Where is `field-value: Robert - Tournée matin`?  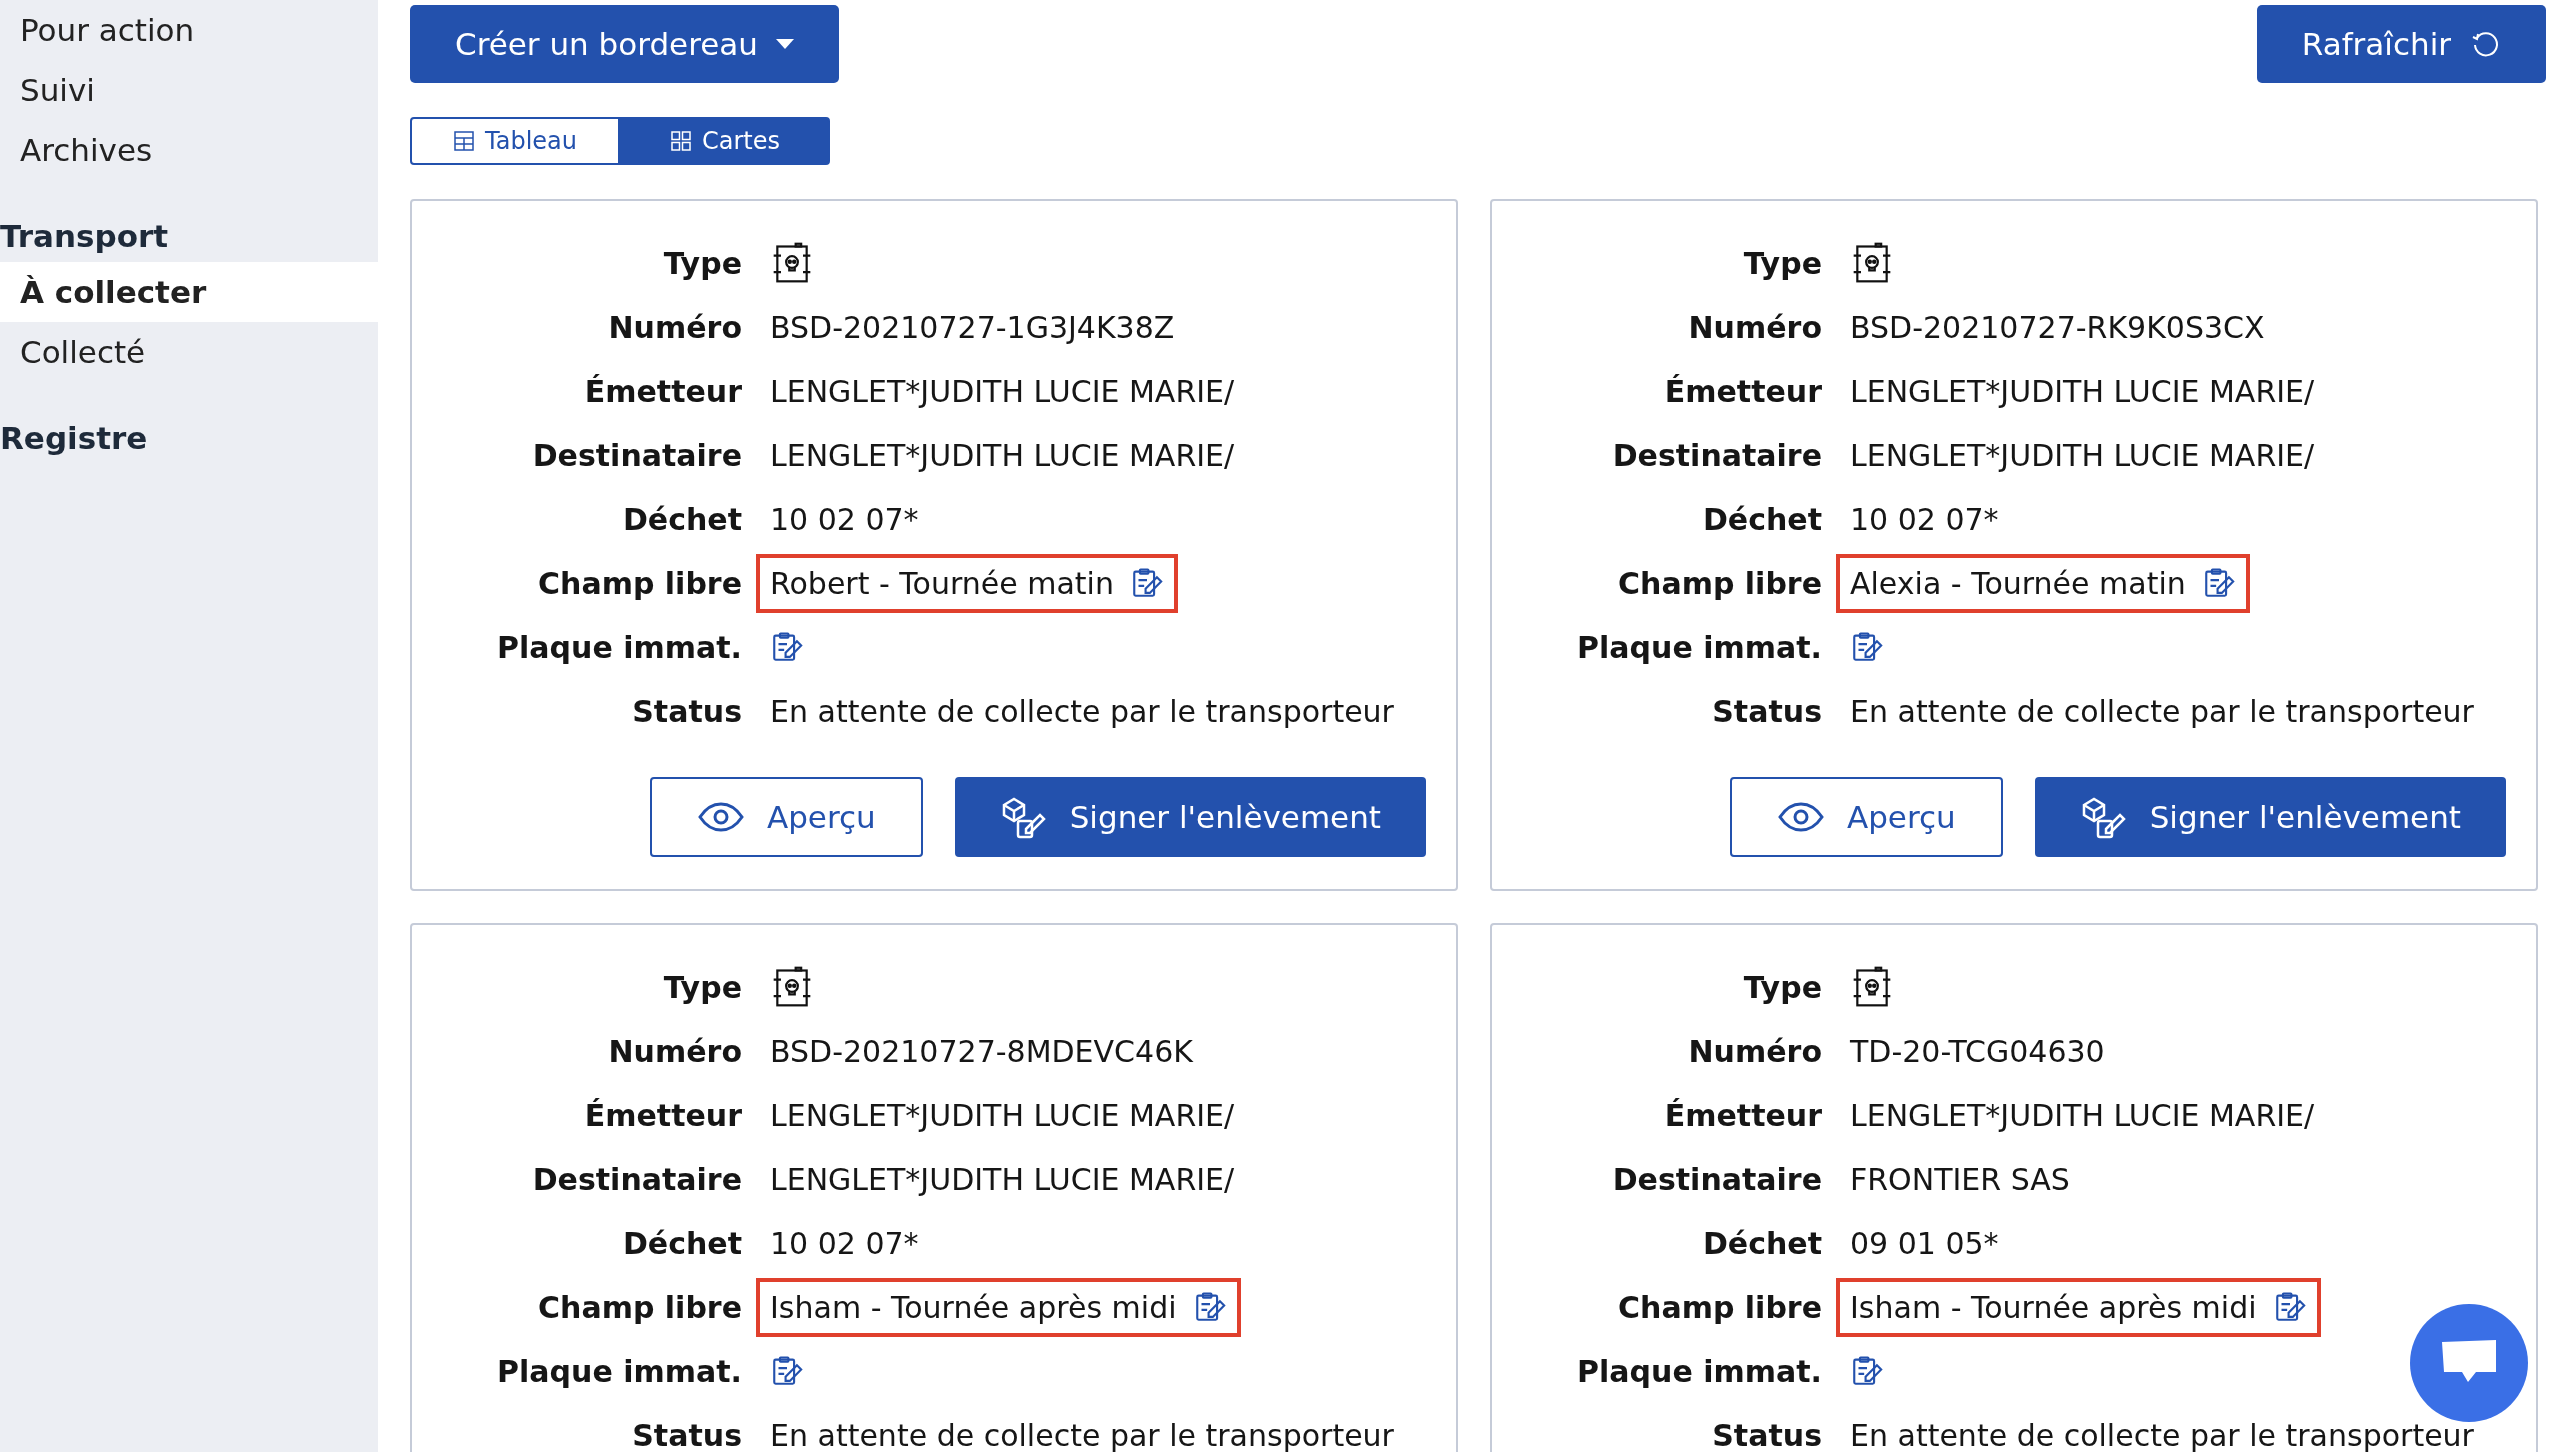
field-value: Robert - Tournée matin is located at coordinates (942, 583).